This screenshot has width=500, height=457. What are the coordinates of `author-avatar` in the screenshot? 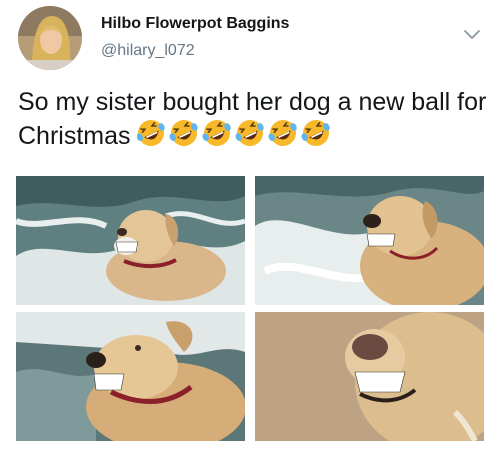 It's located at (50, 38).